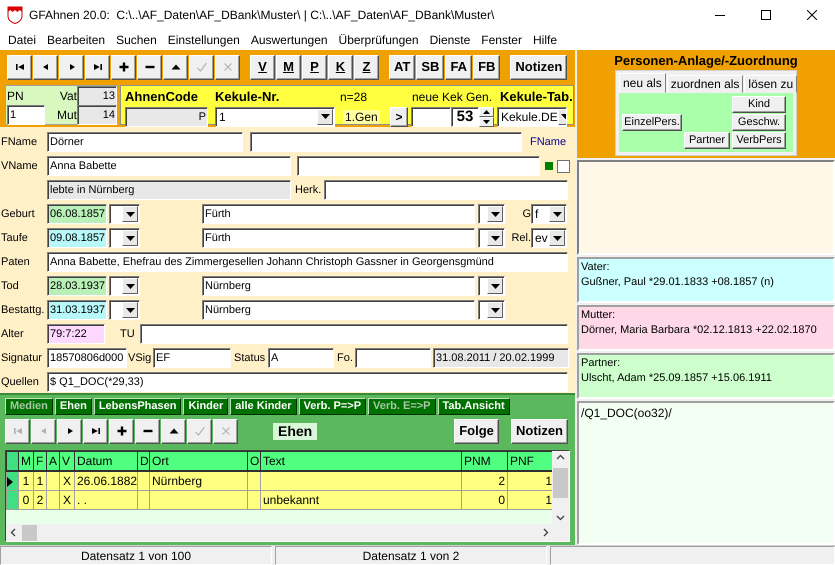  I want to click on button: Geschw., so click(759, 122).